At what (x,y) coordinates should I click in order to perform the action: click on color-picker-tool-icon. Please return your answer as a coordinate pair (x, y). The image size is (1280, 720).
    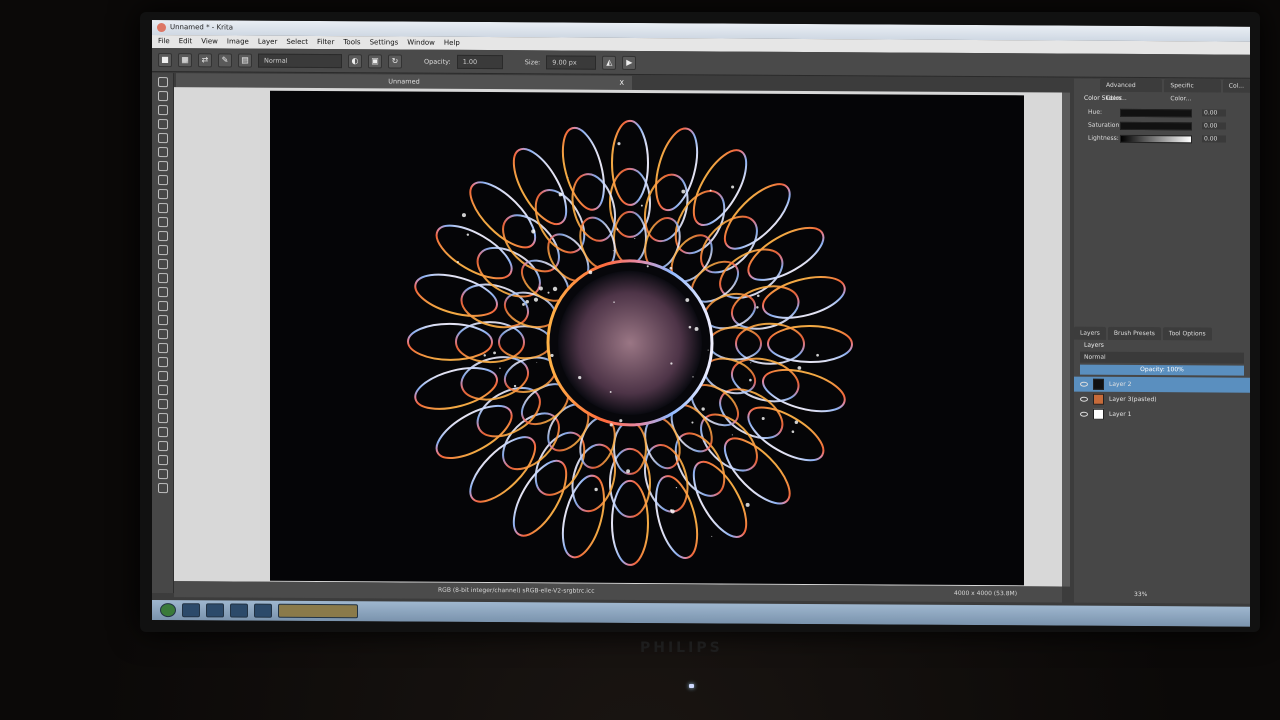
    Looking at the image, I should click on (163, 334).